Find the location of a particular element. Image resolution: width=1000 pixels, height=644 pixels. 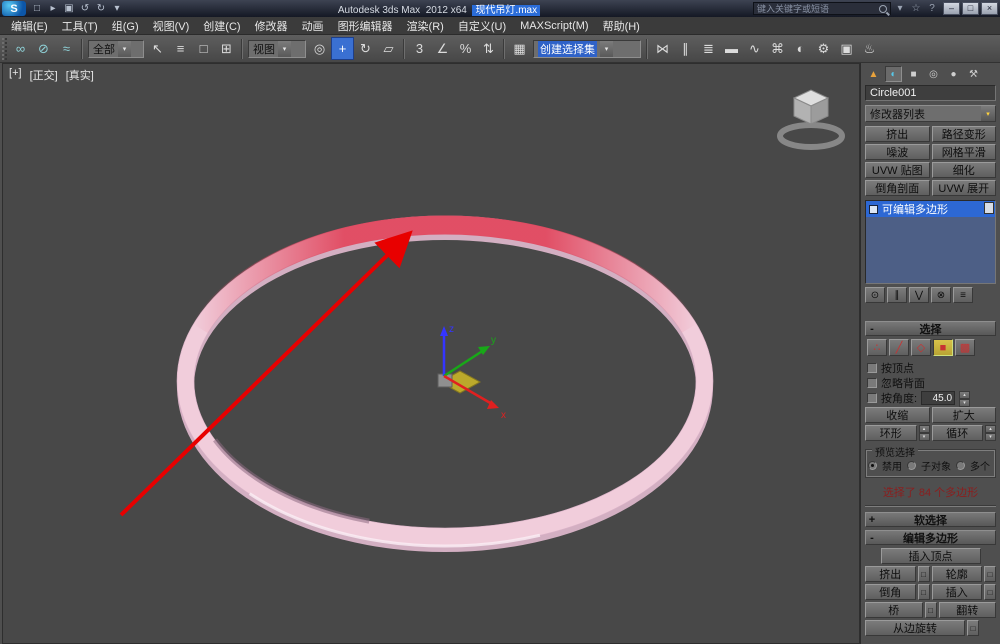

align-icon: ∥ is located at coordinates (685, 48).